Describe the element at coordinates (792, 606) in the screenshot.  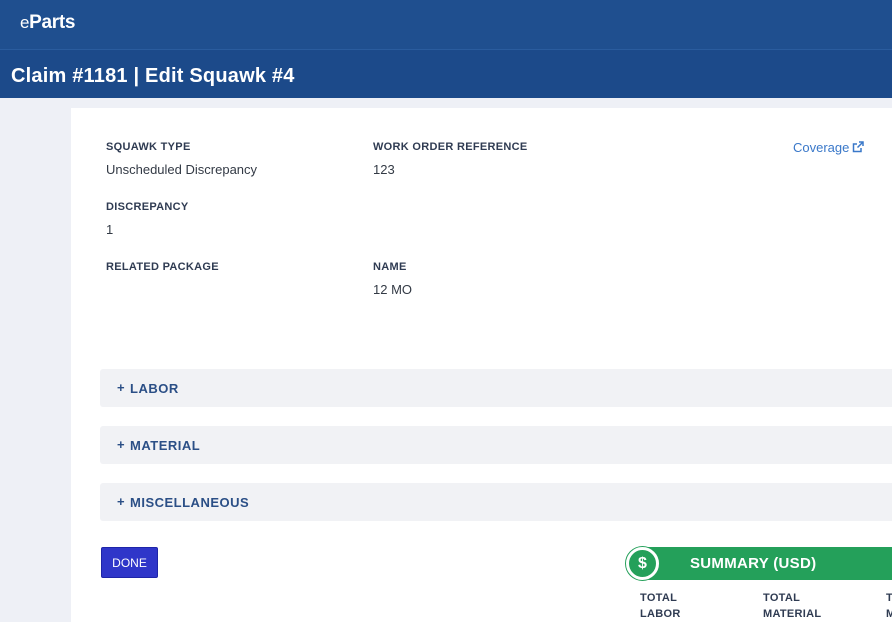
I see `total-material-header: TOTAL MATERIAL` at that location.